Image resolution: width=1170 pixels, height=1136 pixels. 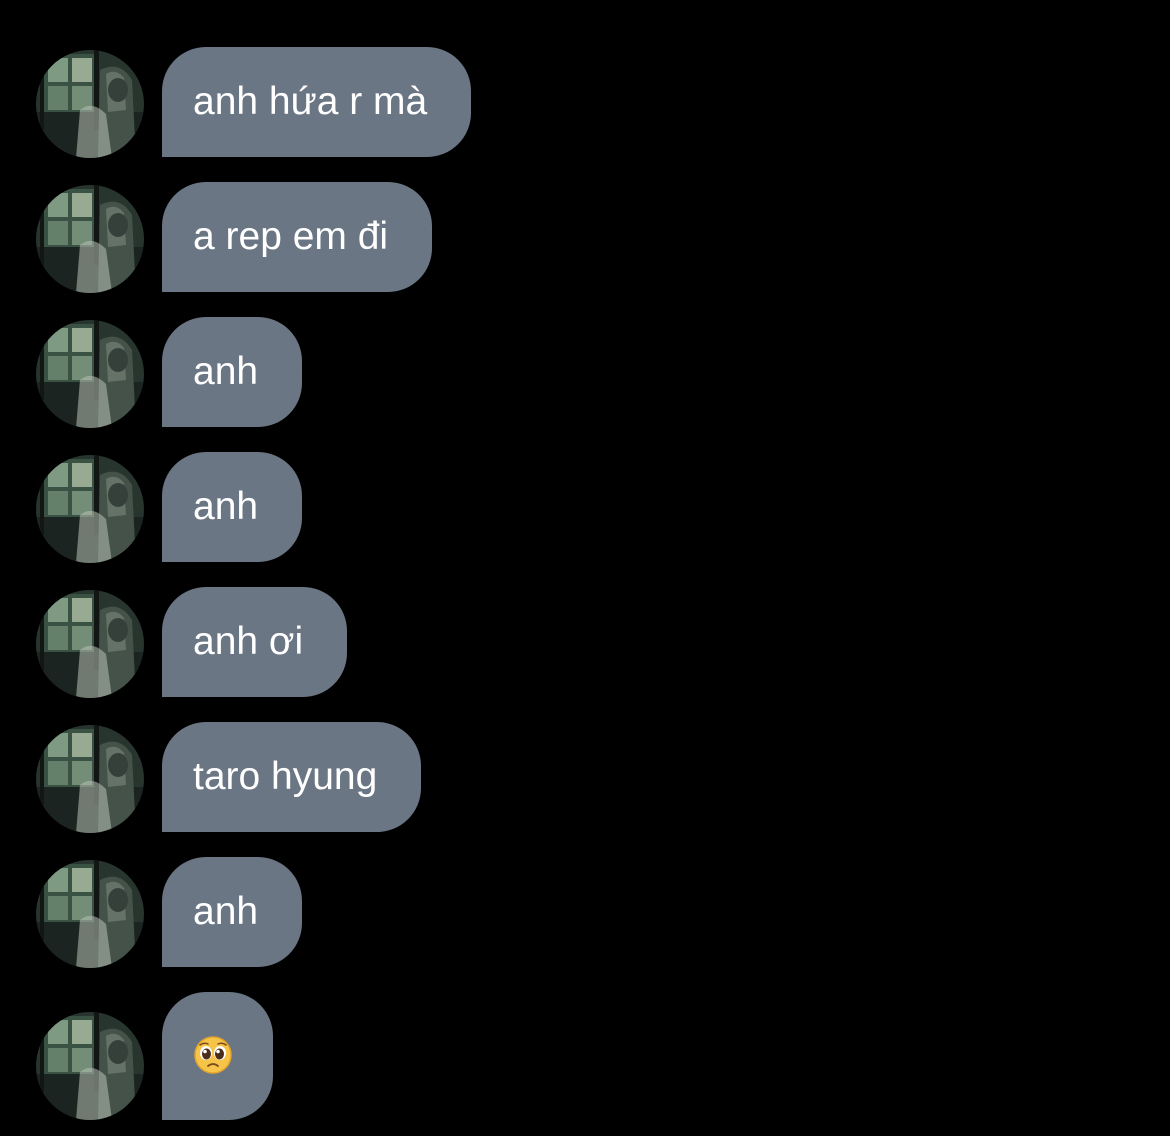 What do you see at coordinates (585, 103) in the screenshot?
I see `message-row: anh hứa r mà` at bounding box center [585, 103].